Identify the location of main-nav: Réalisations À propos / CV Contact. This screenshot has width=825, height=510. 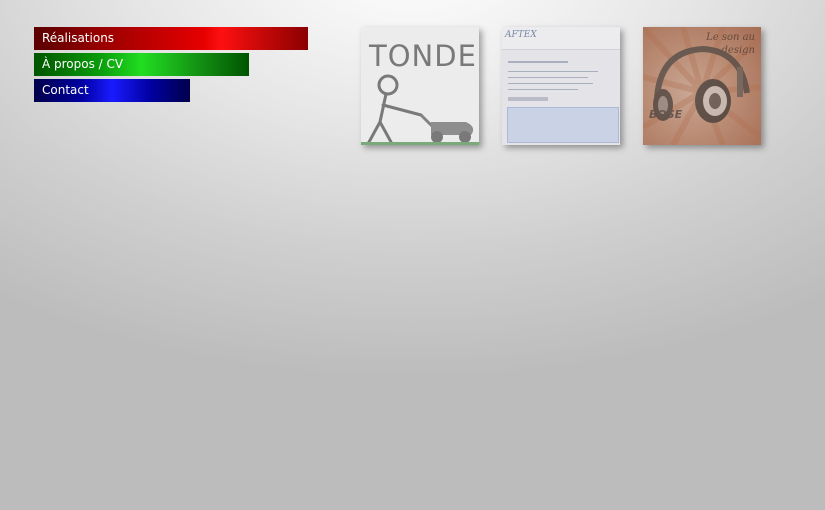
(171, 66).